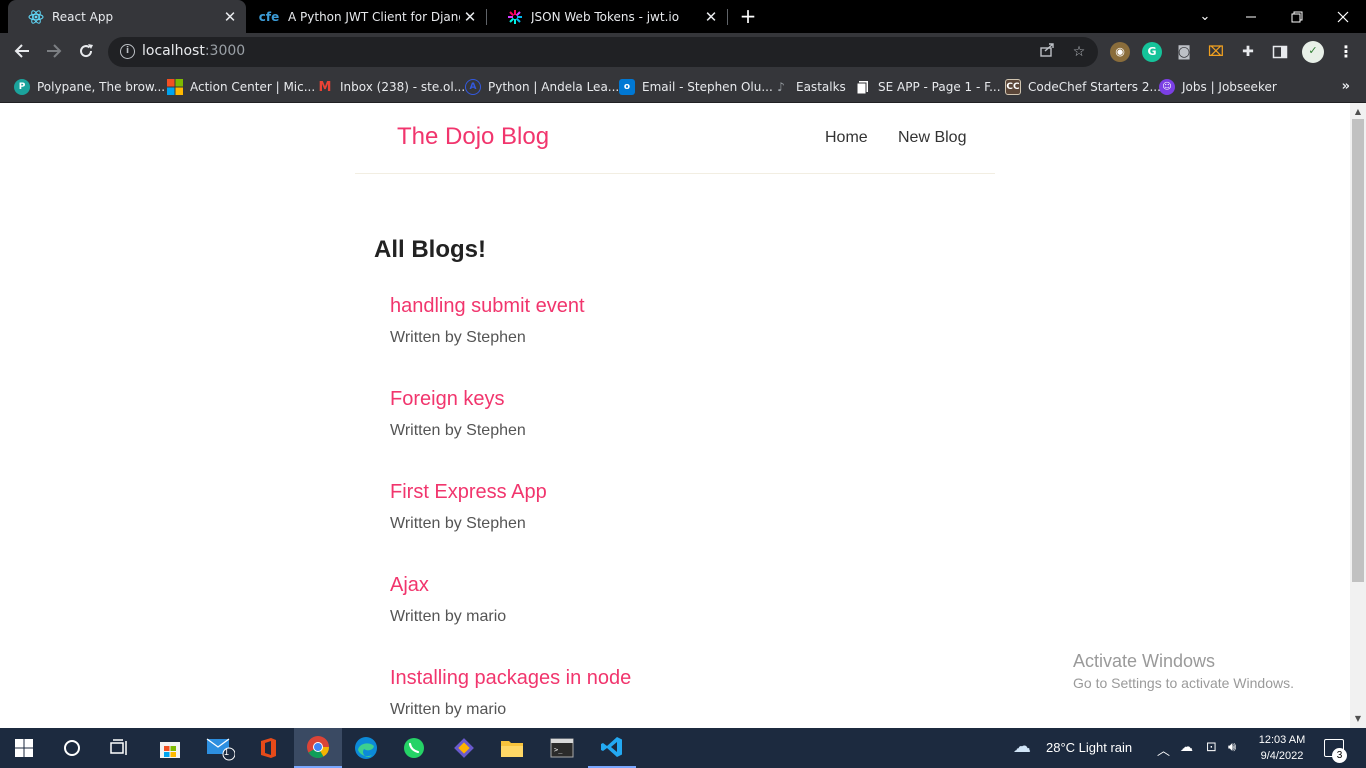  What do you see at coordinates (458, 337) in the screenshot?
I see `blog-author: Written by Stephen` at bounding box center [458, 337].